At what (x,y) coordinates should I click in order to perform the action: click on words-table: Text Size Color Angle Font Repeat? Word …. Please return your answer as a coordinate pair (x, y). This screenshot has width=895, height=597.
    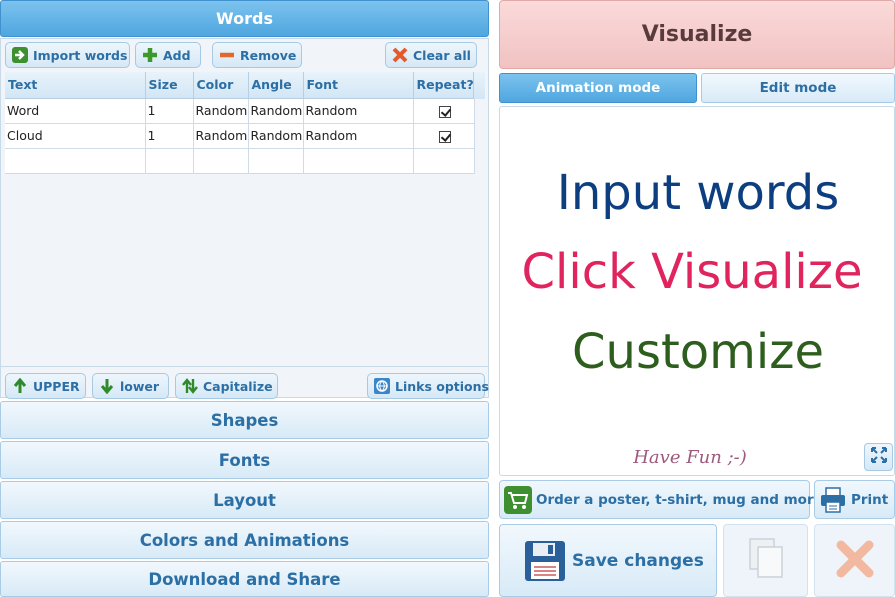
    Looking at the image, I should click on (240, 123).